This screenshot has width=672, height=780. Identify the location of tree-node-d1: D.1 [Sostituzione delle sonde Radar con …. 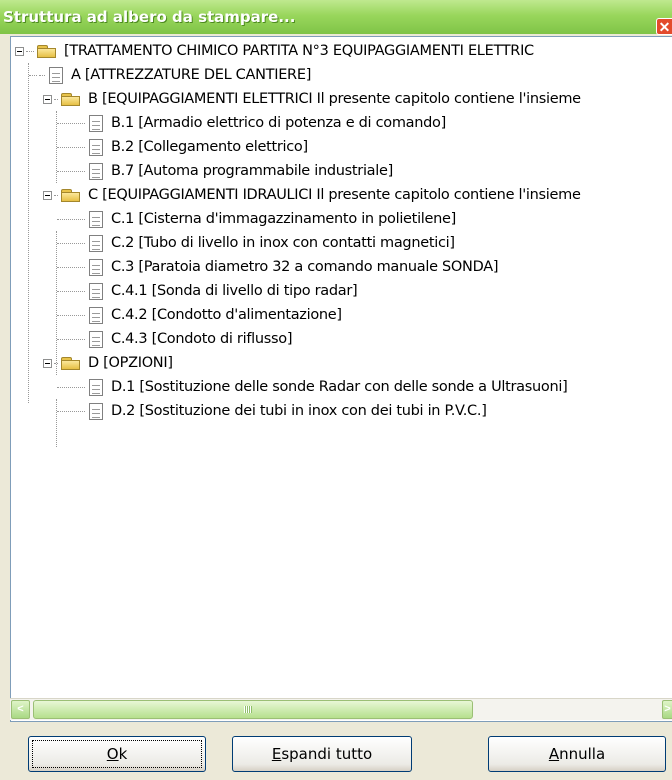
(312, 387).